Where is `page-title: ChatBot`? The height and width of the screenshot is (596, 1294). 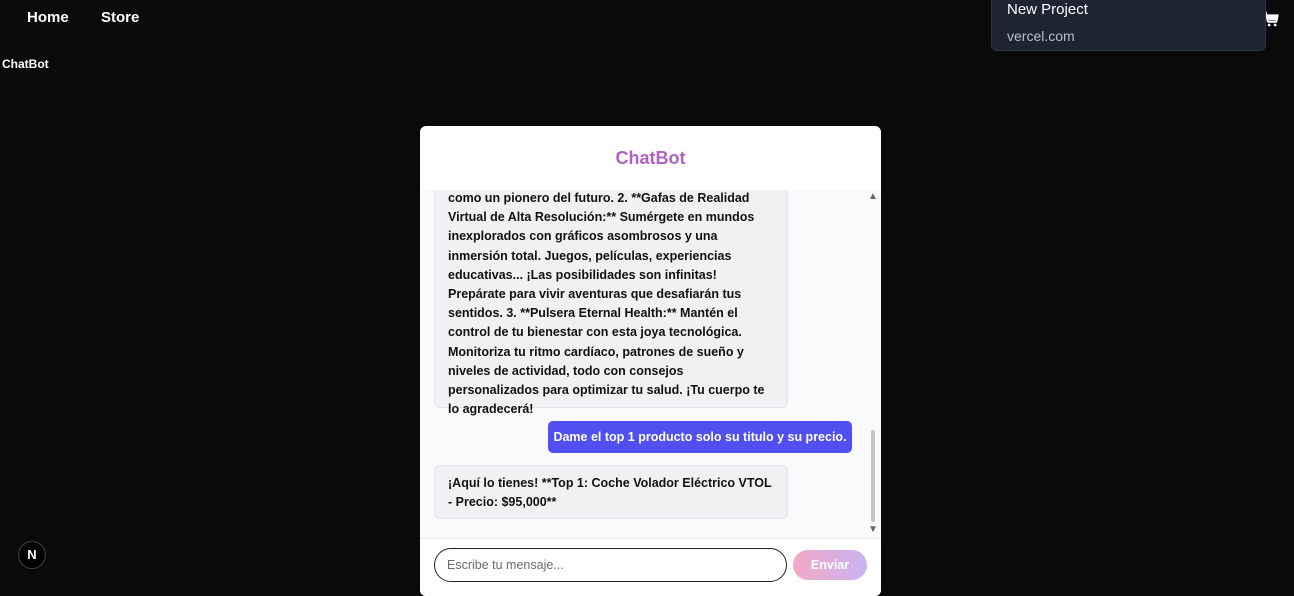
page-title: ChatBot is located at coordinates (25, 64).